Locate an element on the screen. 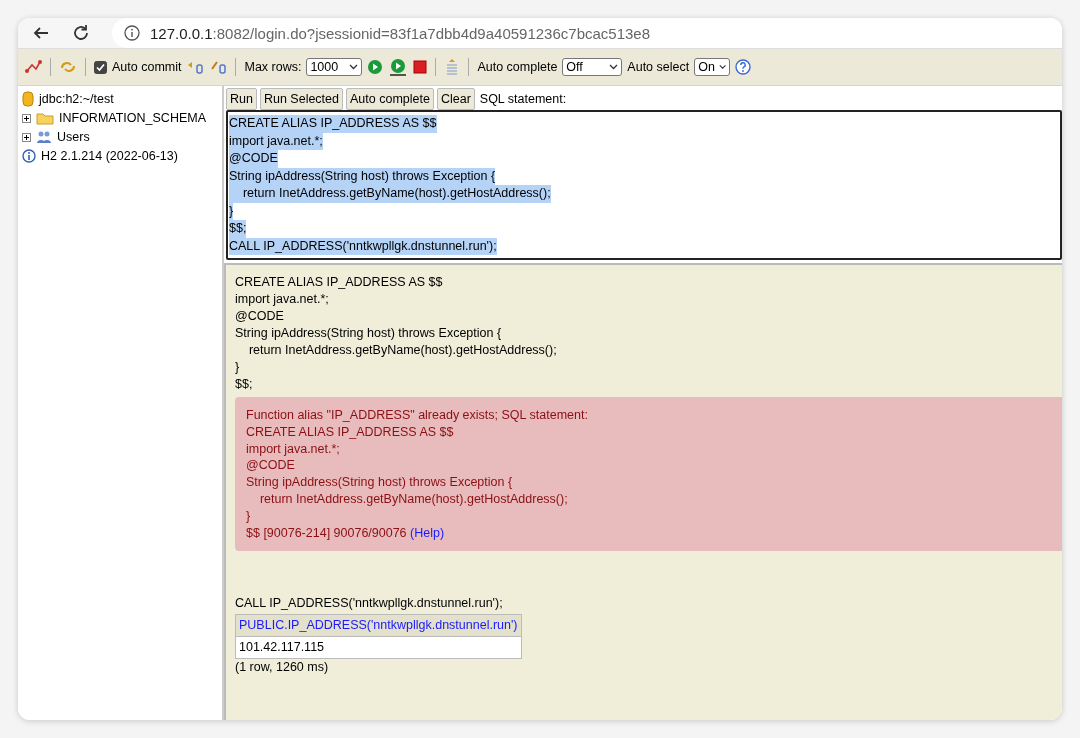  toolbar-button: Run Selected is located at coordinates (301, 99).